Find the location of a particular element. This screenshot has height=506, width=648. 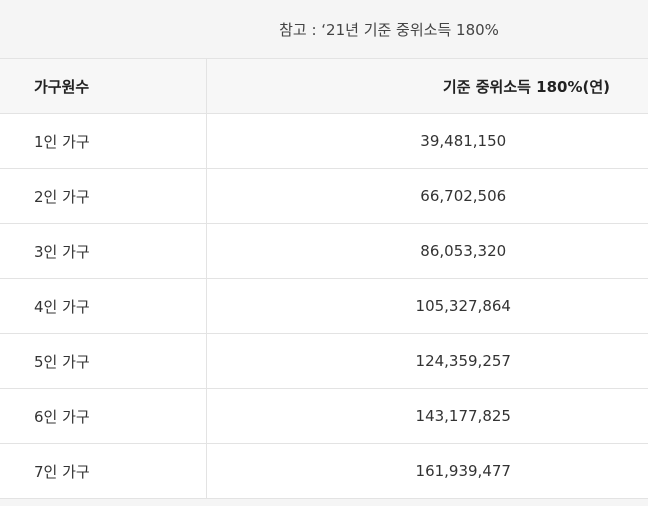

table-row: 4인 가구 105,327,864 is located at coordinates (324, 306).